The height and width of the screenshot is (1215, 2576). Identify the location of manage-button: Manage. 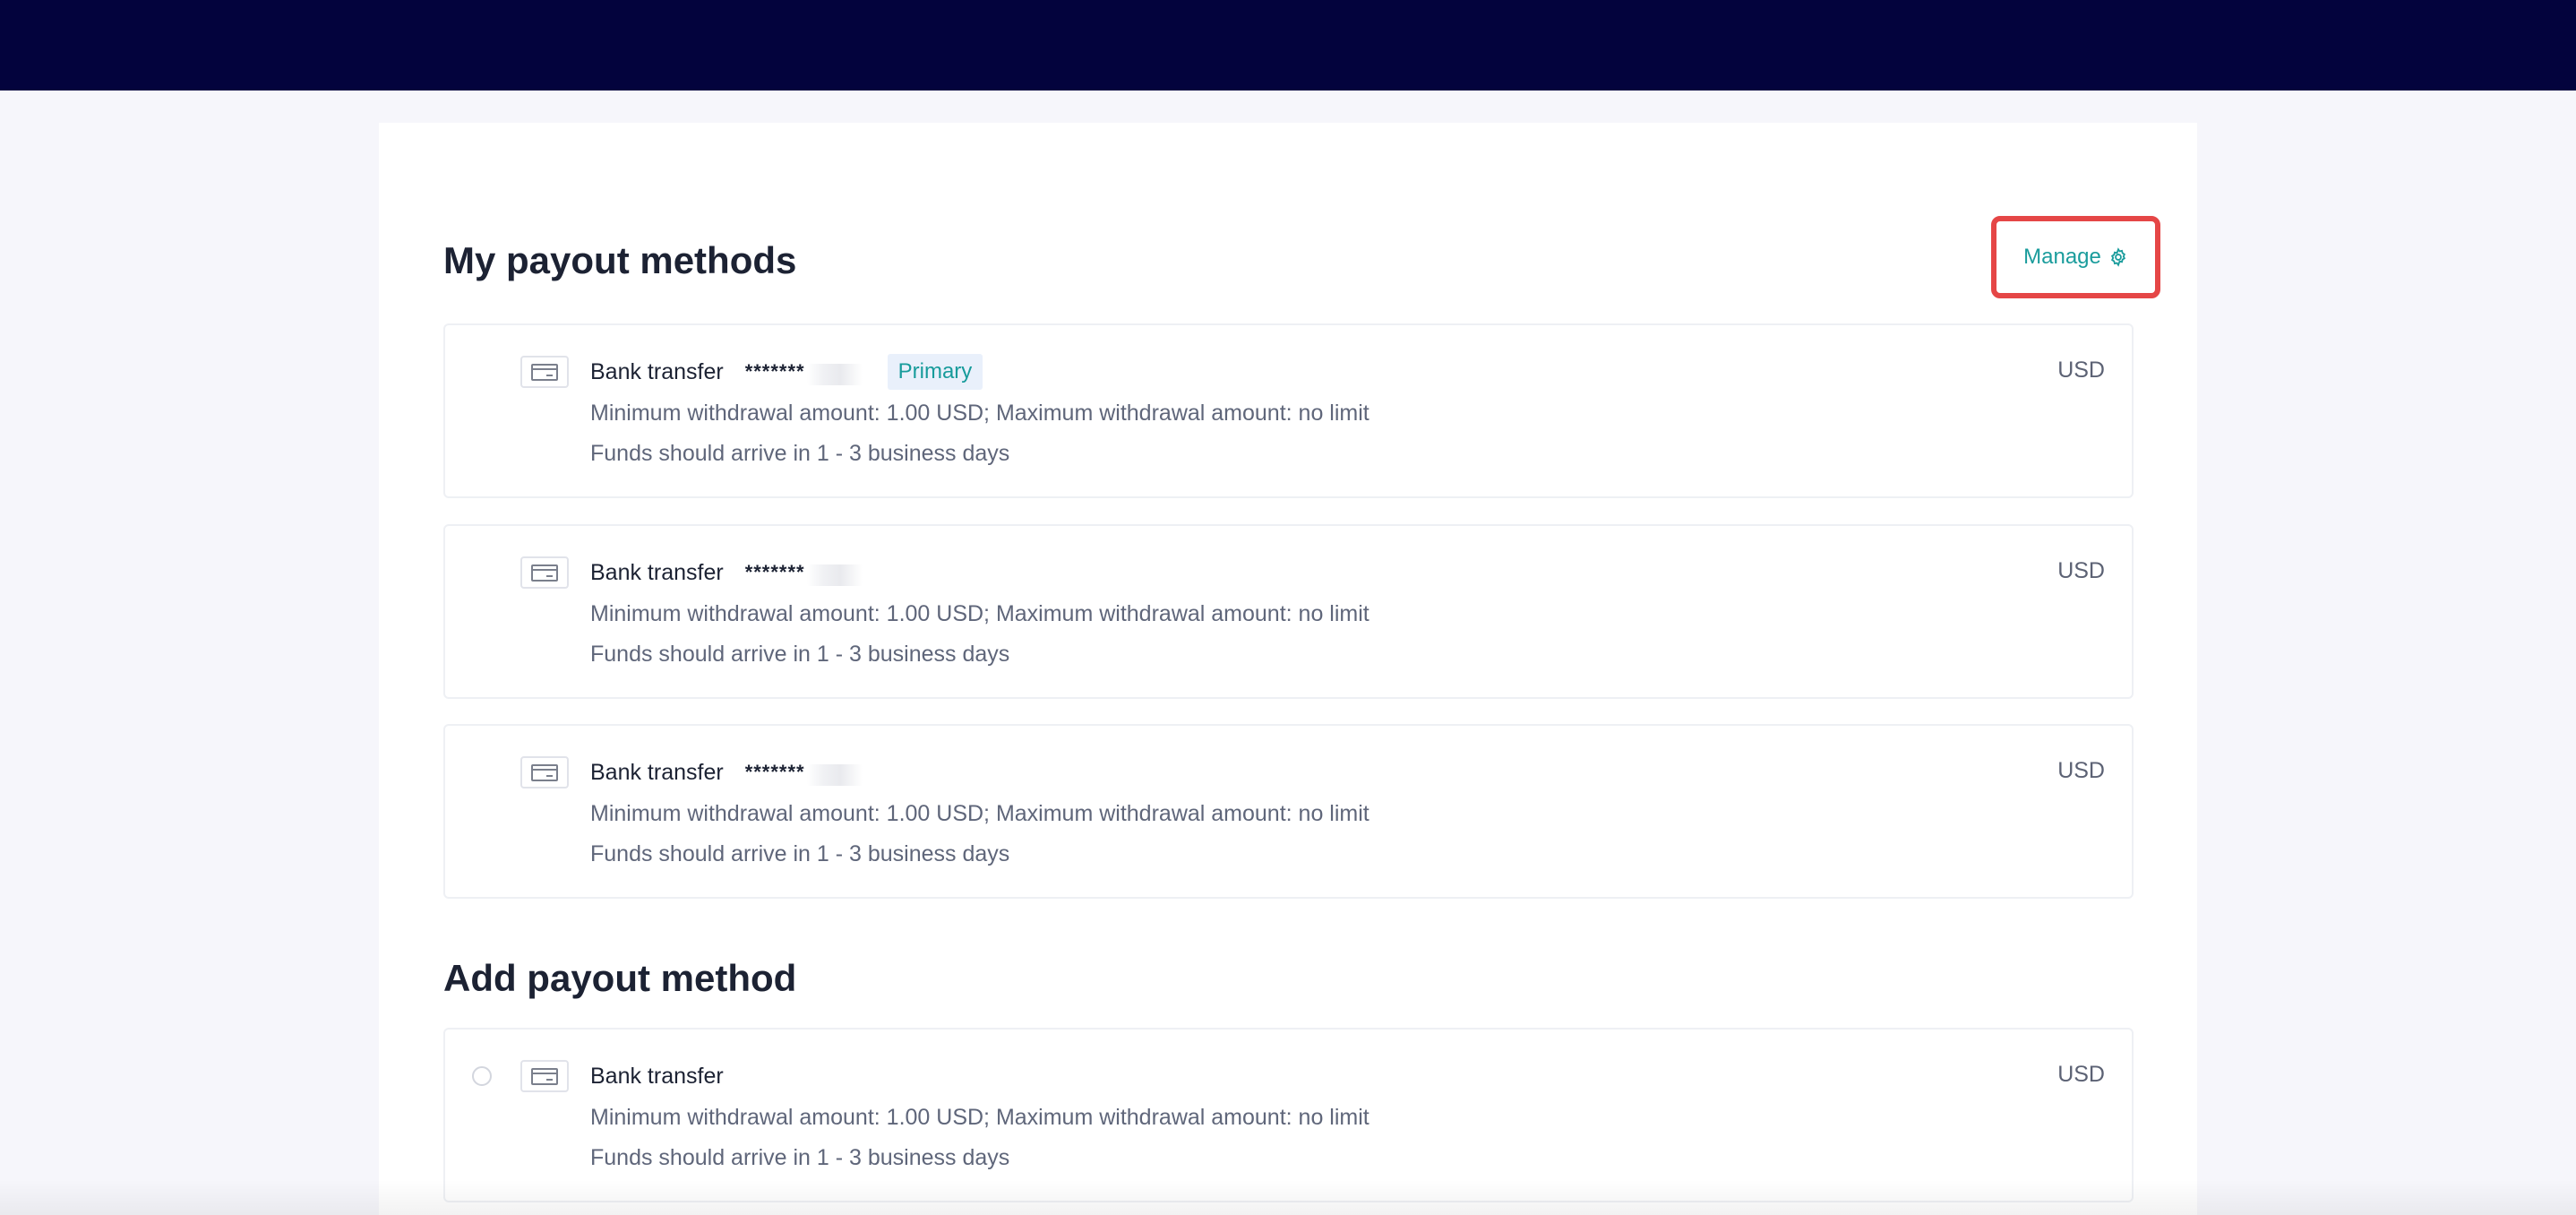
(2075, 257).